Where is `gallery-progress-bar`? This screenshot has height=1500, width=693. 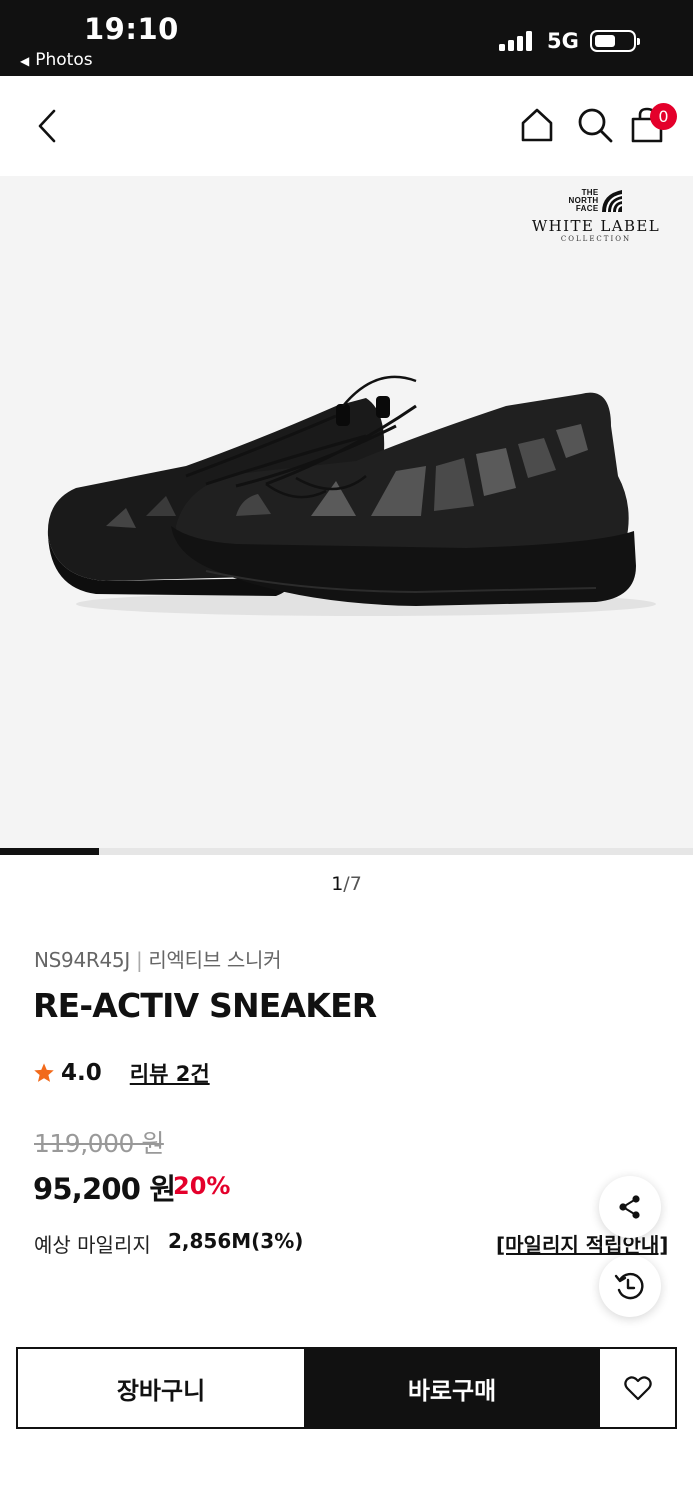
gallery-progress-bar is located at coordinates (346, 851).